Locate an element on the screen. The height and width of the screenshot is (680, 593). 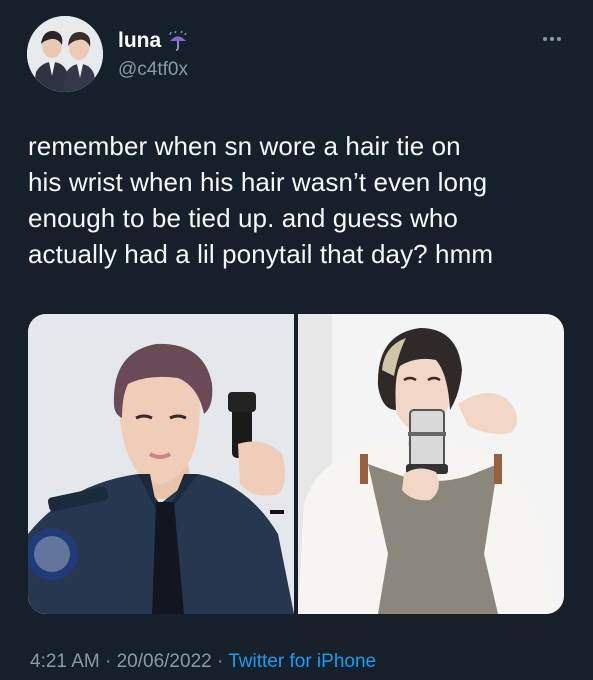
avatar-image is located at coordinates (65, 54).